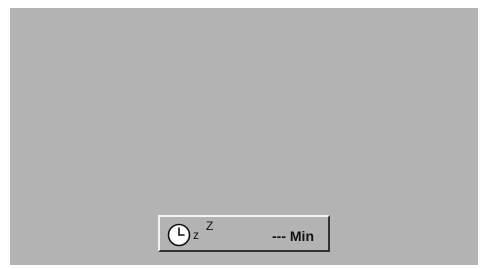 This screenshot has width=487, height=269. Describe the element at coordinates (244, 233) in the screenshot. I see `sleep-timer-display: z Z --- Min` at that location.